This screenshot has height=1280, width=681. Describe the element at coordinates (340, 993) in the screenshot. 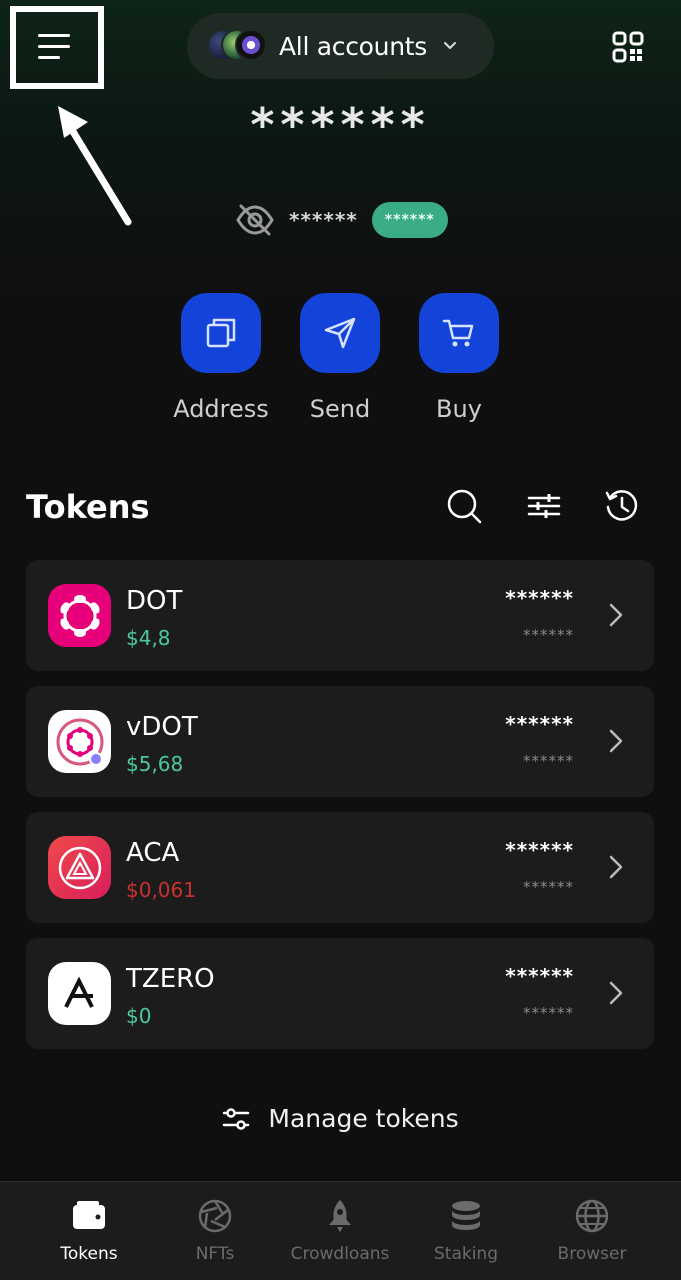

I see `token-row-tzero: TZERO $0 ****** ******` at that location.